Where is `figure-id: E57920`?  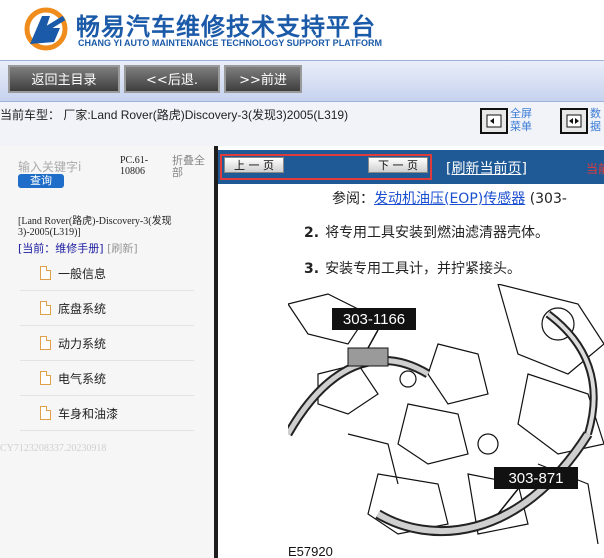
figure-id: E57920 is located at coordinates (310, 551).